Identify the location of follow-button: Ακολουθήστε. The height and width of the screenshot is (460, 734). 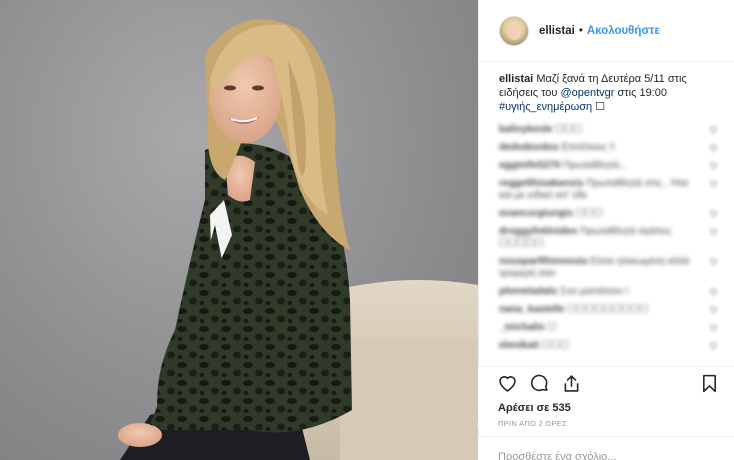
(623, 31).